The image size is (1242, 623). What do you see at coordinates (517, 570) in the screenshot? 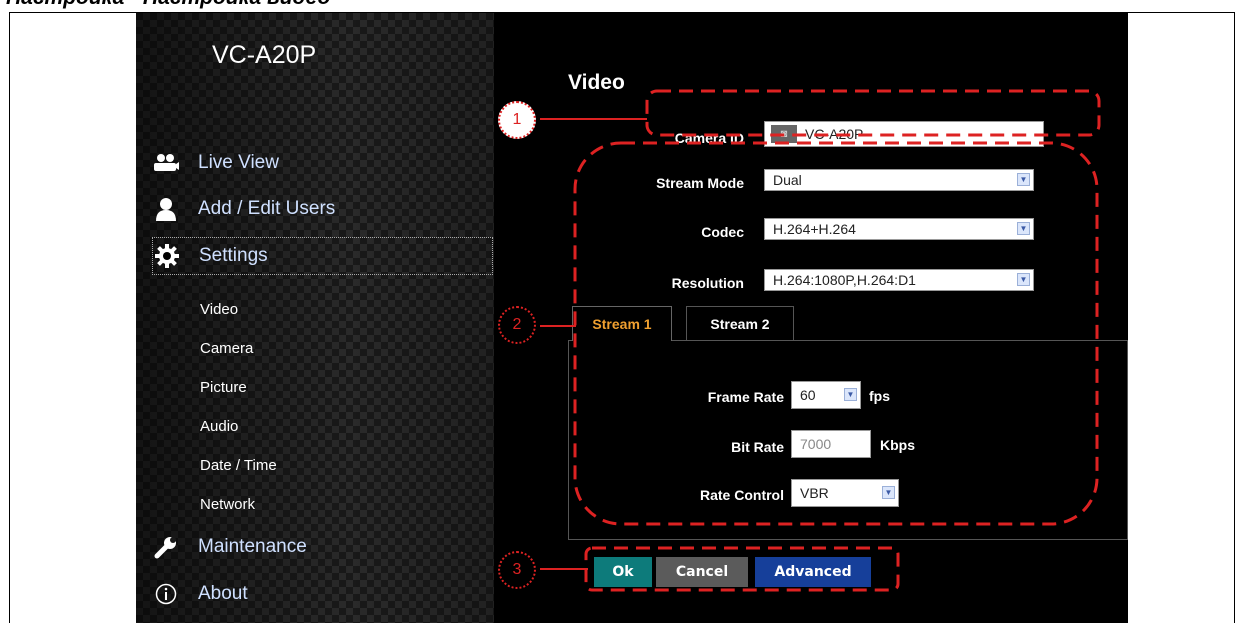
I see `callout-marker-3: 3` at bounding box center [517, 570].